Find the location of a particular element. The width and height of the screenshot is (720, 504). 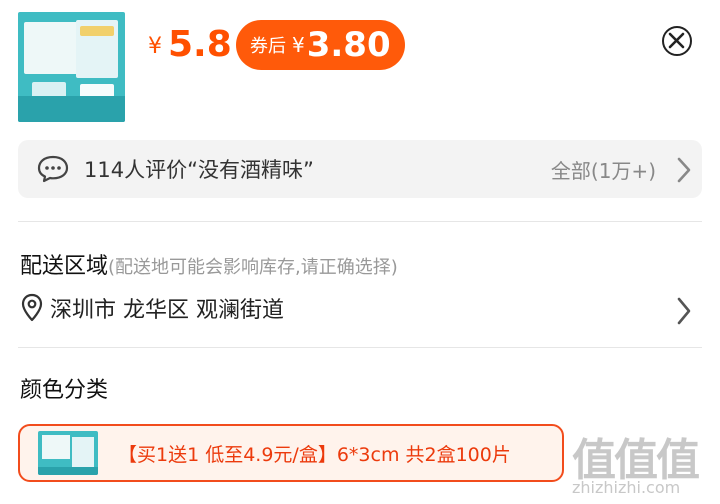

review-all-link: 全部(1万+) is located at coordinates (603, 169).